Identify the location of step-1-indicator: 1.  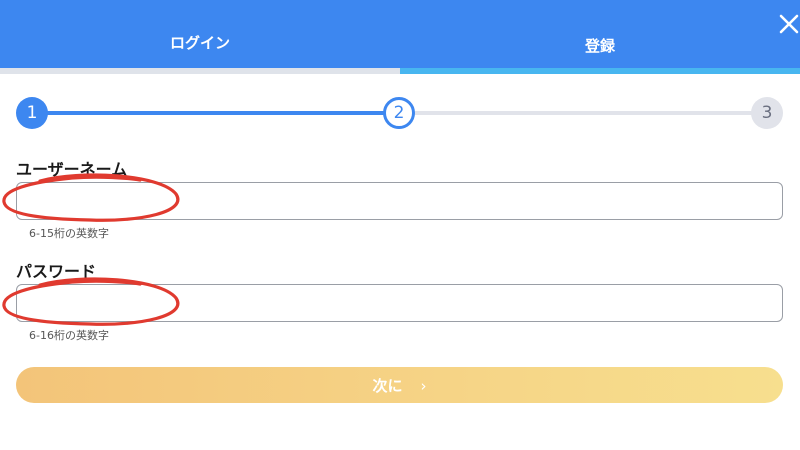
(32, 113).